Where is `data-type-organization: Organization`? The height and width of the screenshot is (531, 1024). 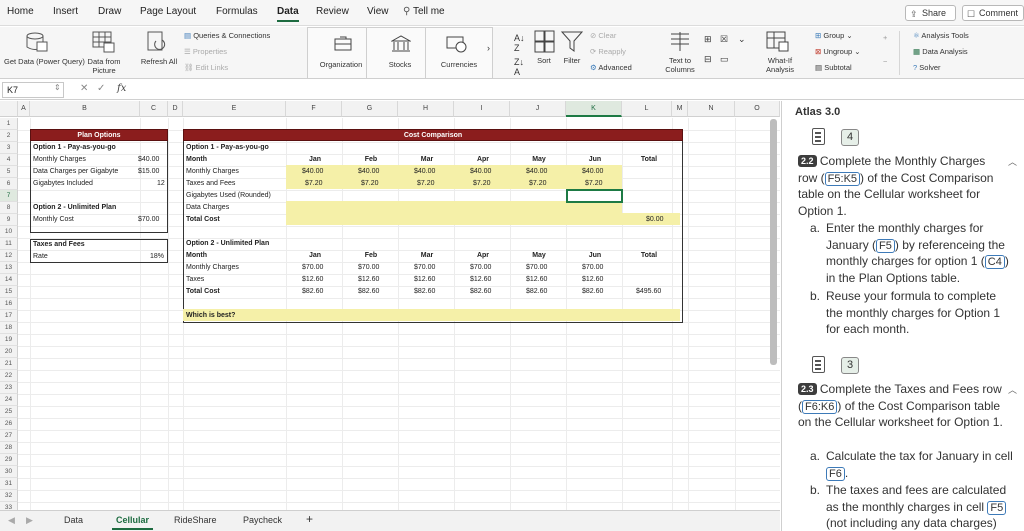 data-type-organization: Organization is located at coordinates (341, 53).